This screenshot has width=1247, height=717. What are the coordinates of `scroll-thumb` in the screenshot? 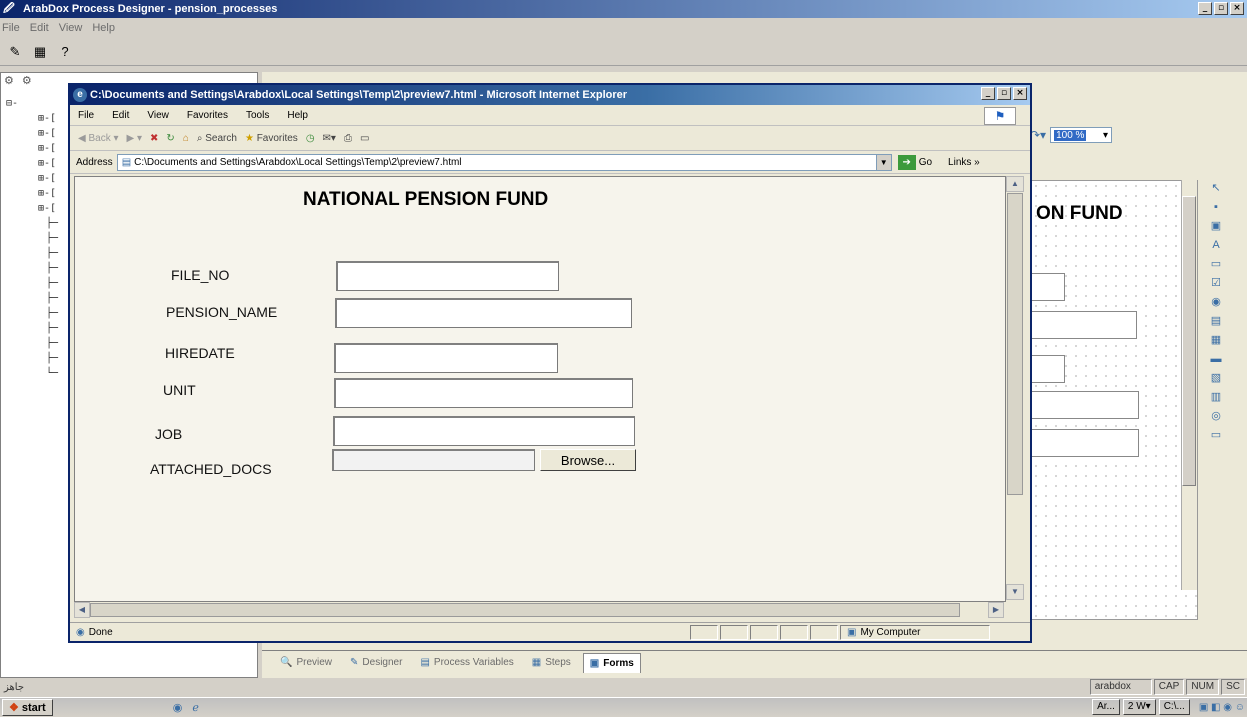 It's located at (1015, 344).